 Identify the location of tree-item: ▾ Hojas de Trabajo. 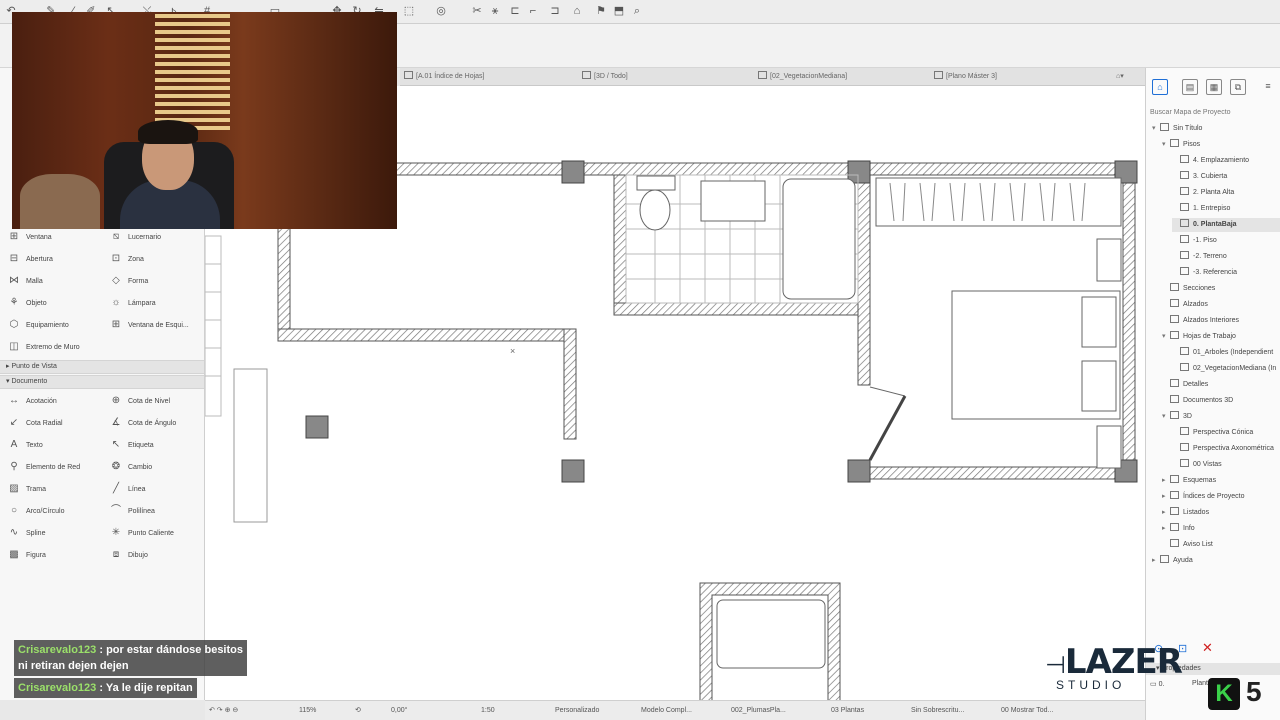
(1221, 337).